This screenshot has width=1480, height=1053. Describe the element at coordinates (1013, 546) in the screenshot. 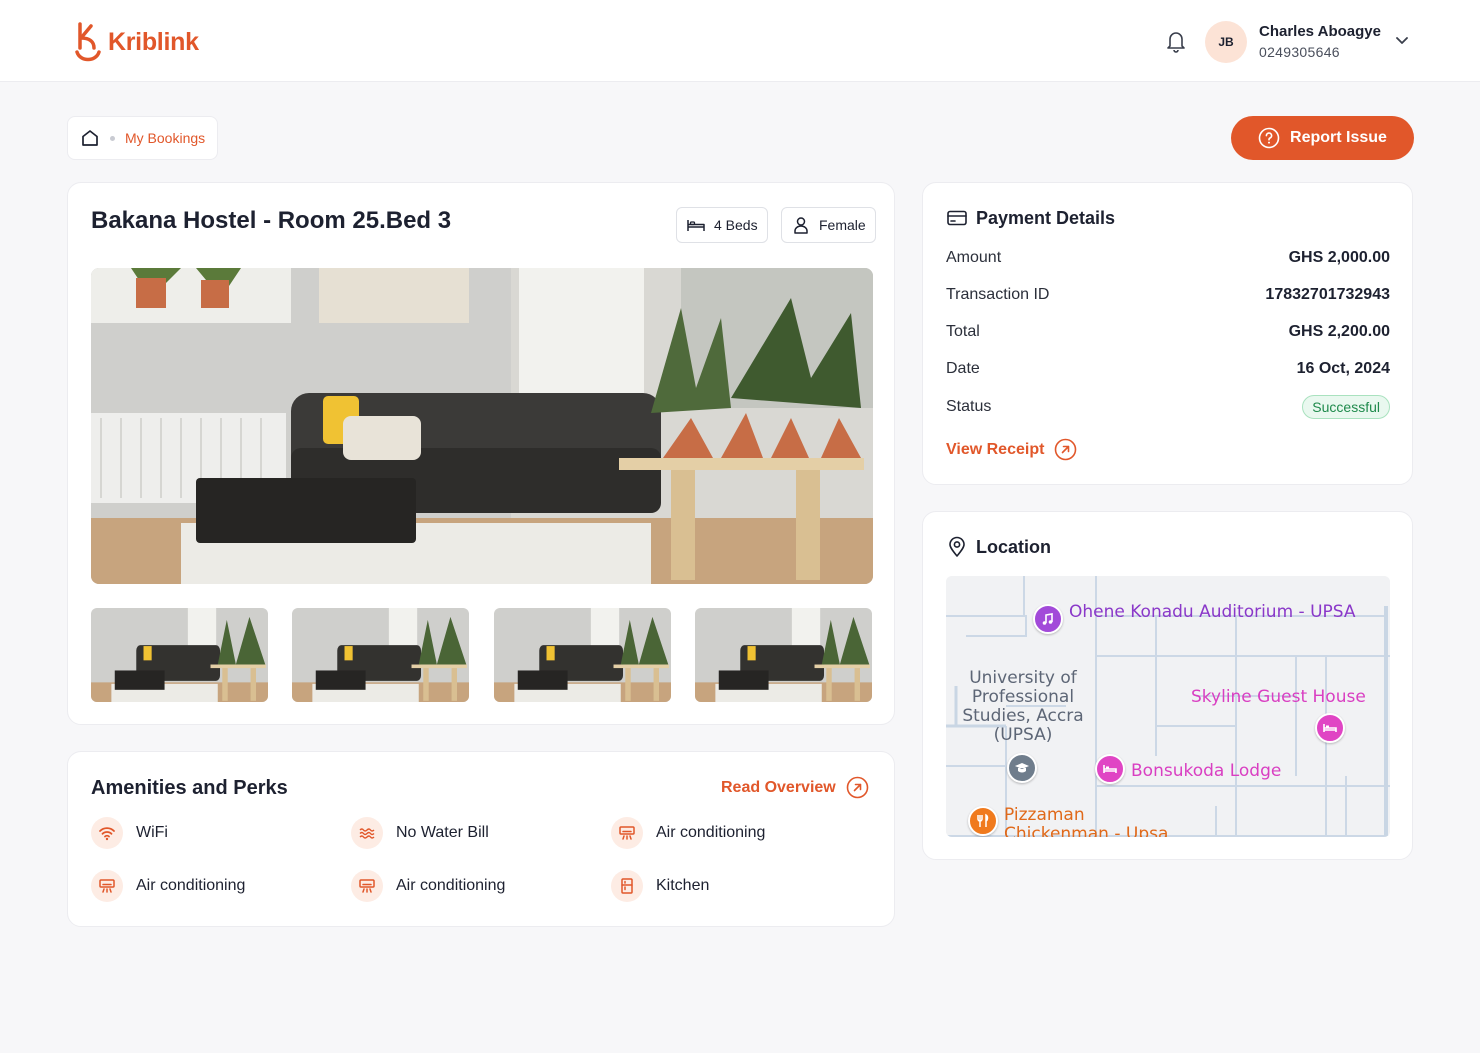

I see `location-title: Location` at that location.